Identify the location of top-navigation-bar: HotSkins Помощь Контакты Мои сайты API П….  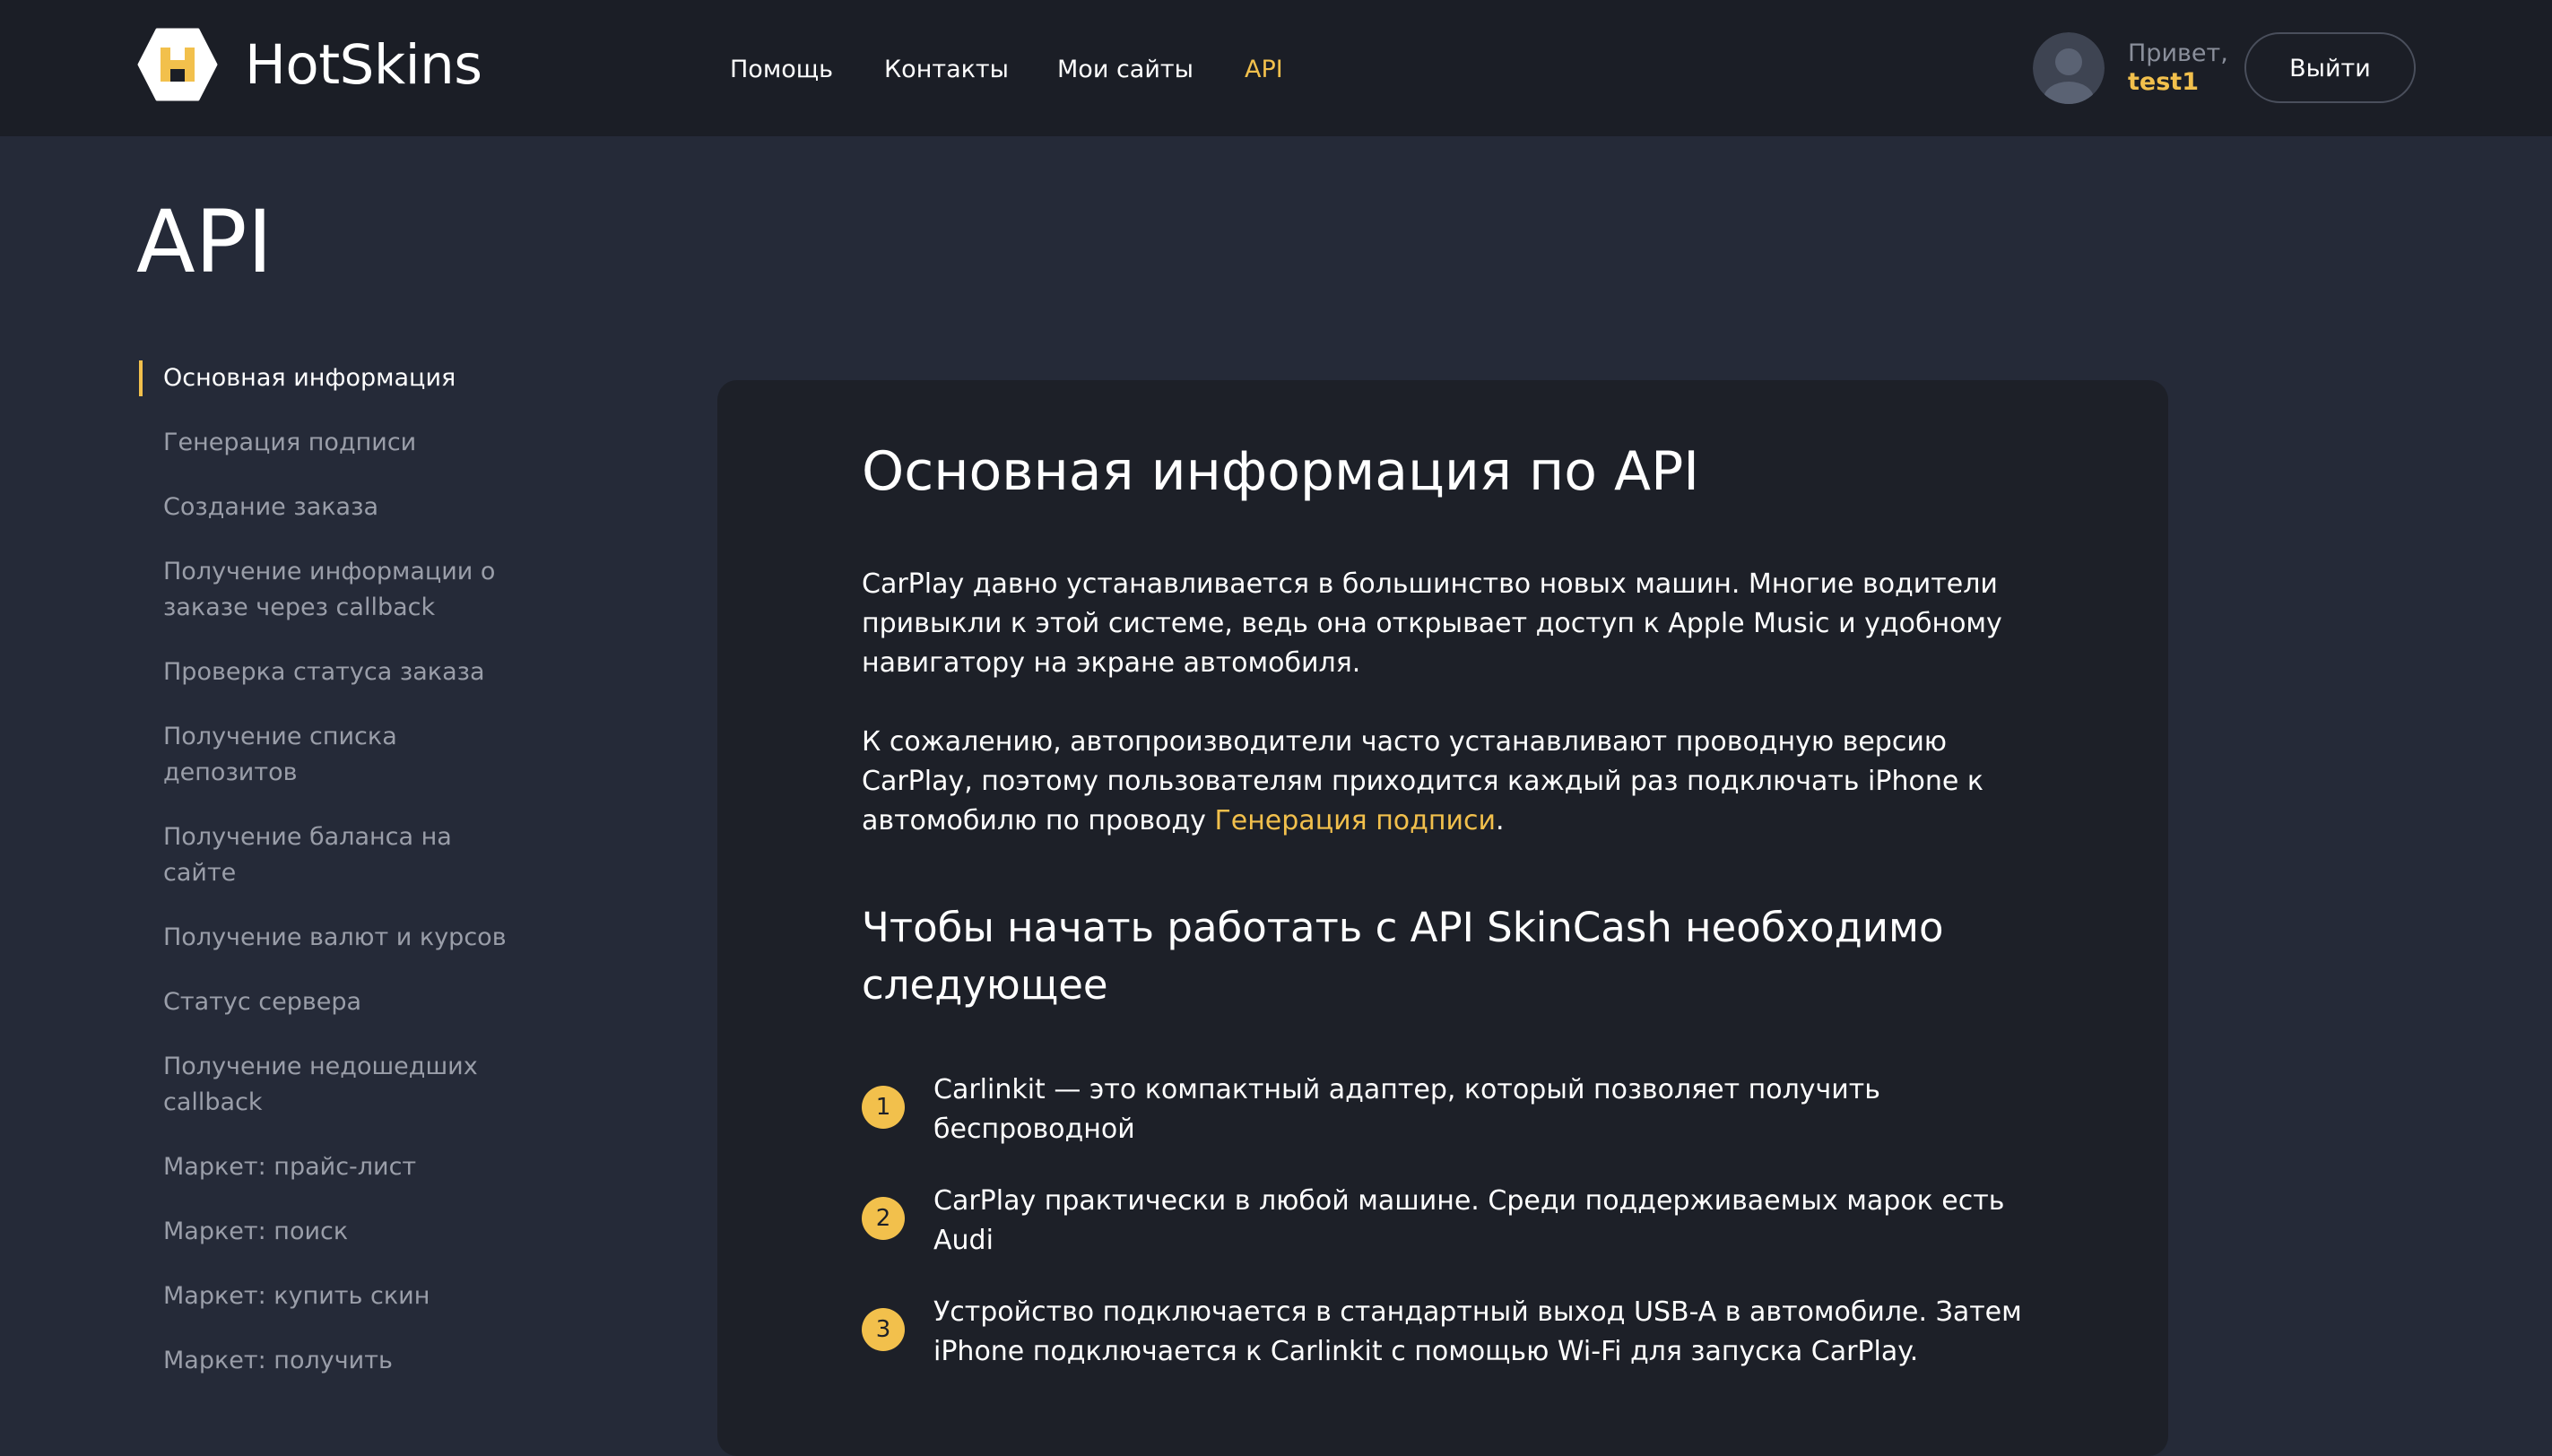
(1276, 68).